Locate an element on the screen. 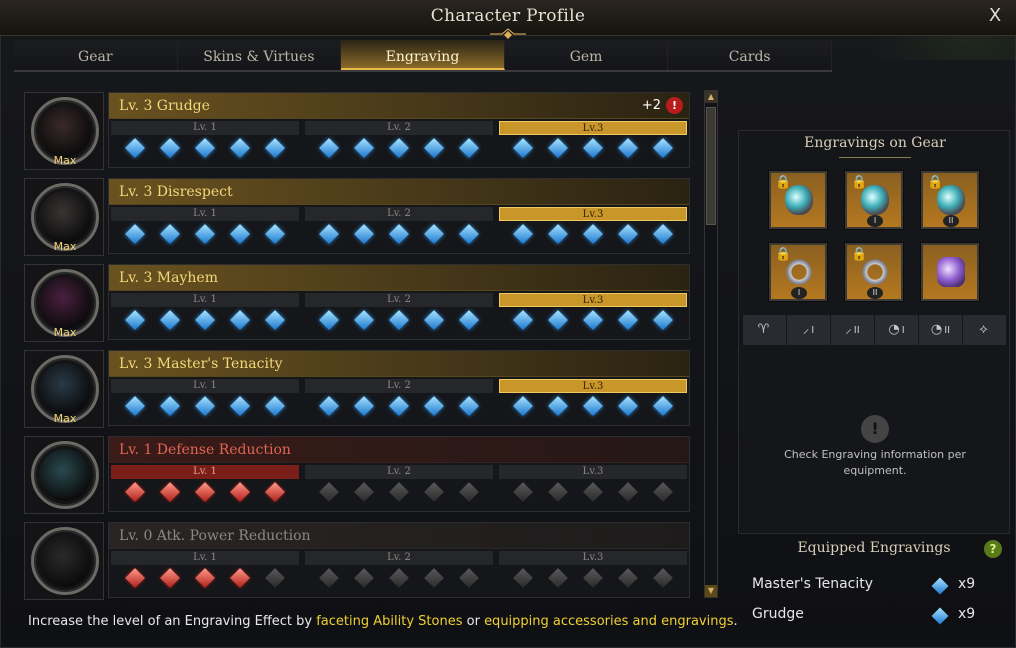 This screenshot has height=648, width=1016. equipped-engraving-row: Master's Tenacity x9 is located at coordinates (872, 587).